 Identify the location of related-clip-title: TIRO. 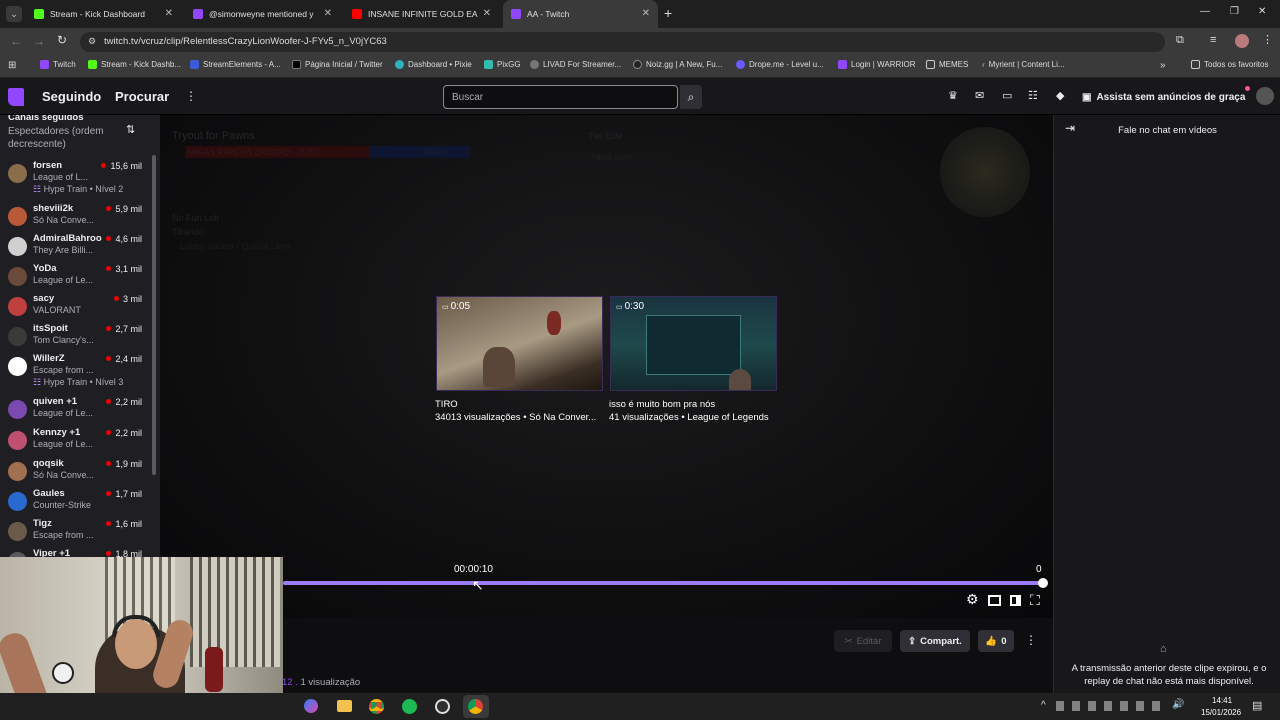
(446, 404).